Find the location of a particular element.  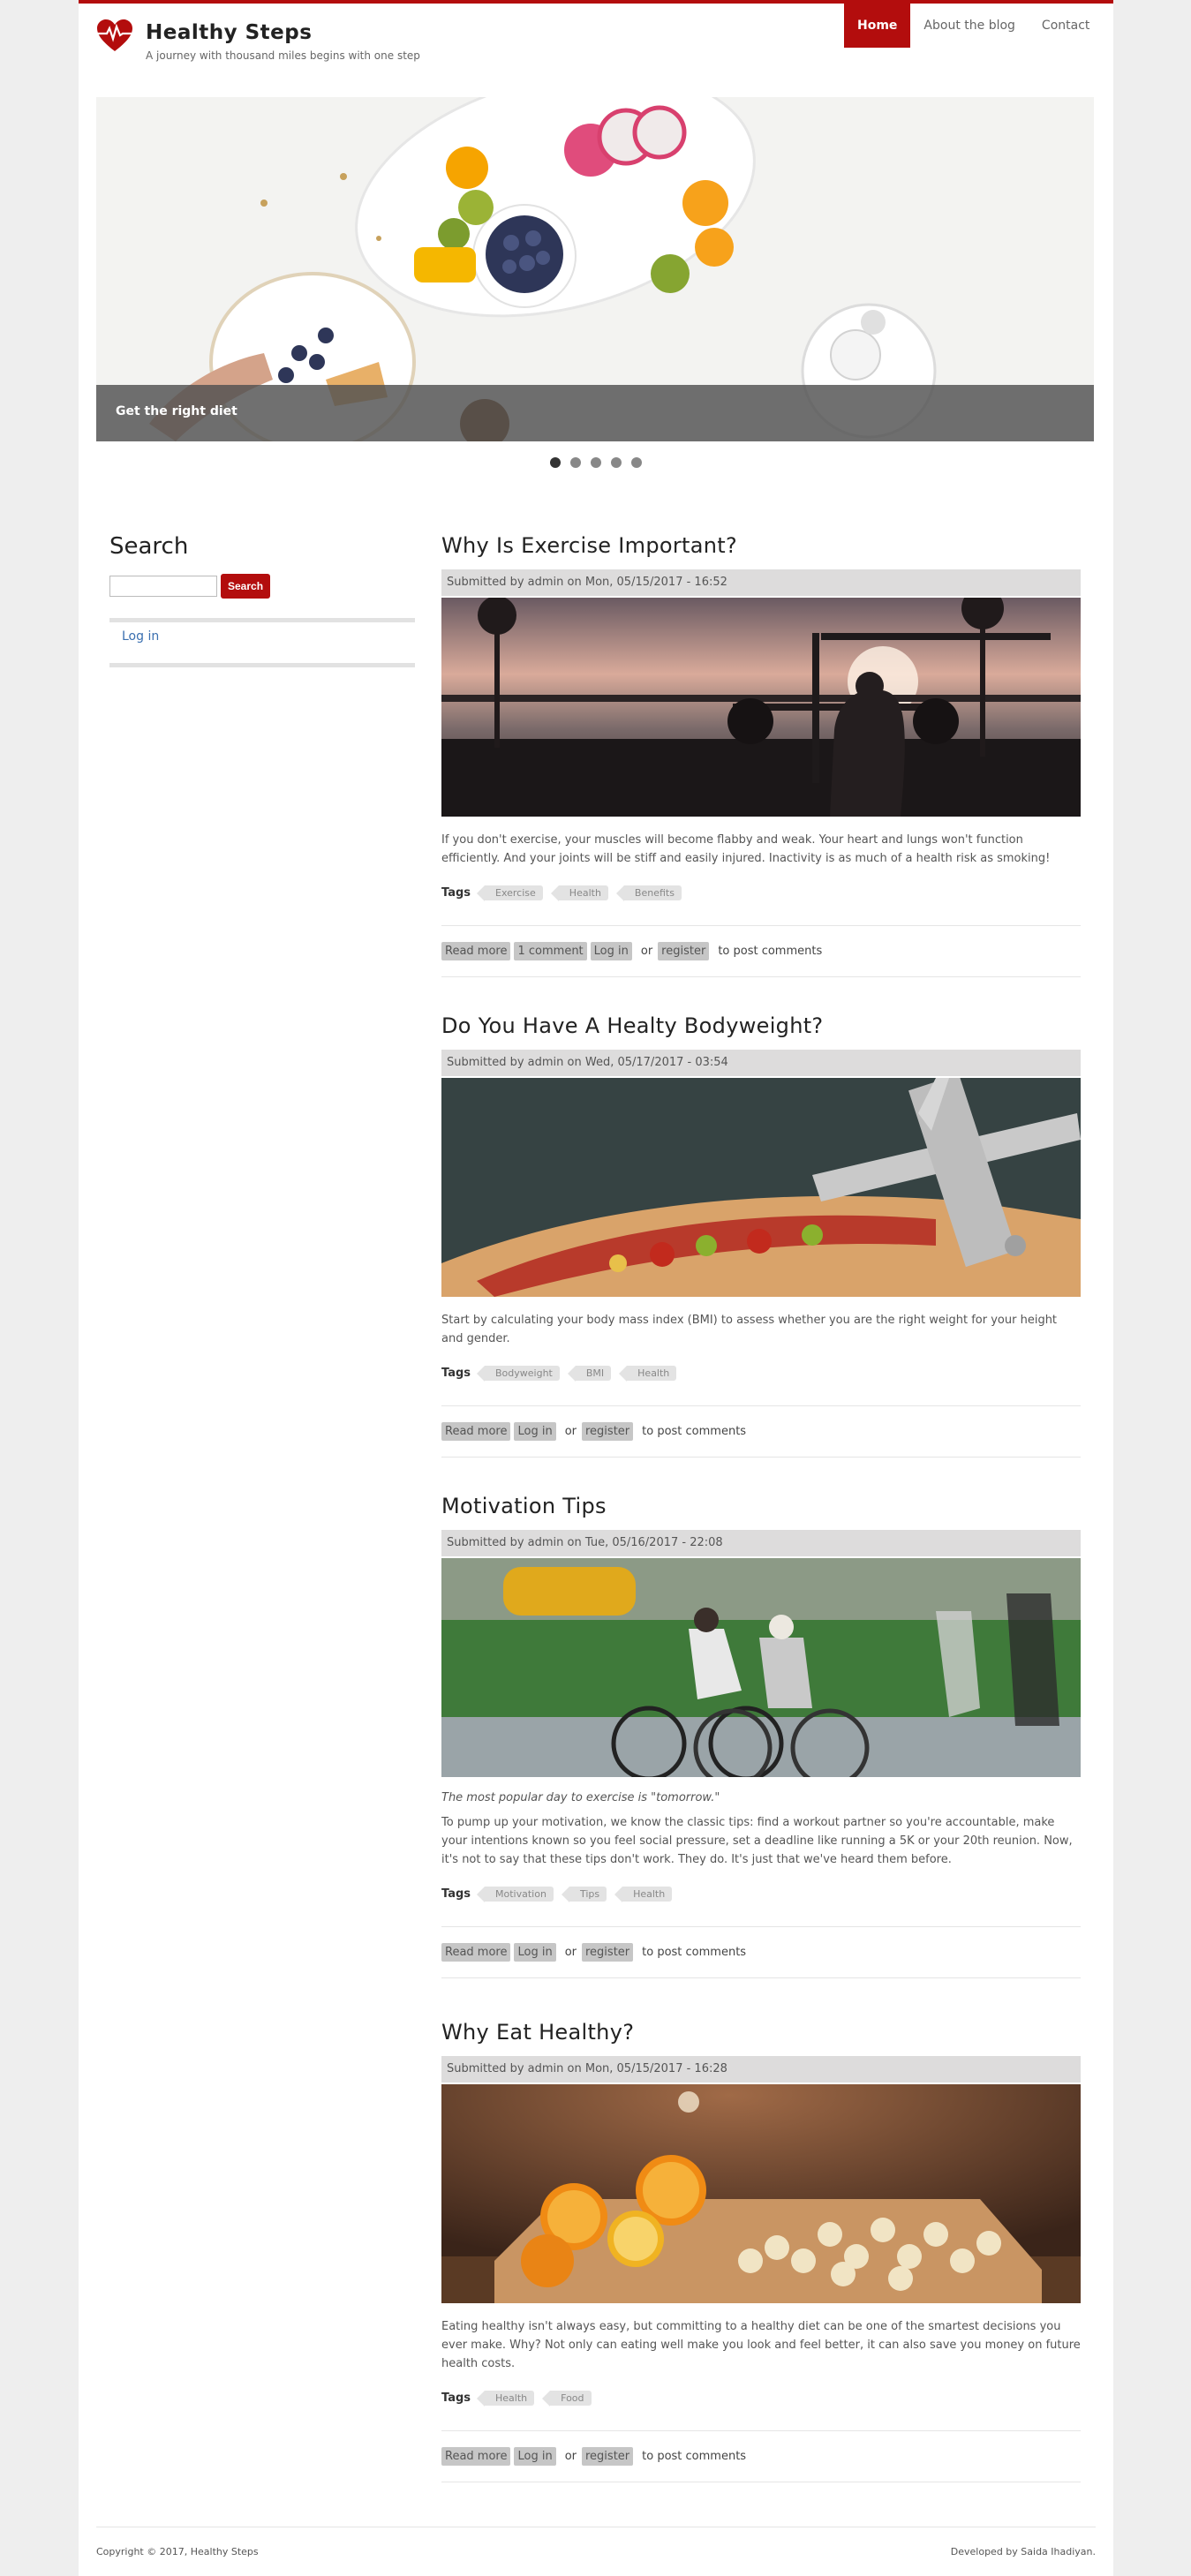

heart-logo-icon is located at coordinates (114, 36).